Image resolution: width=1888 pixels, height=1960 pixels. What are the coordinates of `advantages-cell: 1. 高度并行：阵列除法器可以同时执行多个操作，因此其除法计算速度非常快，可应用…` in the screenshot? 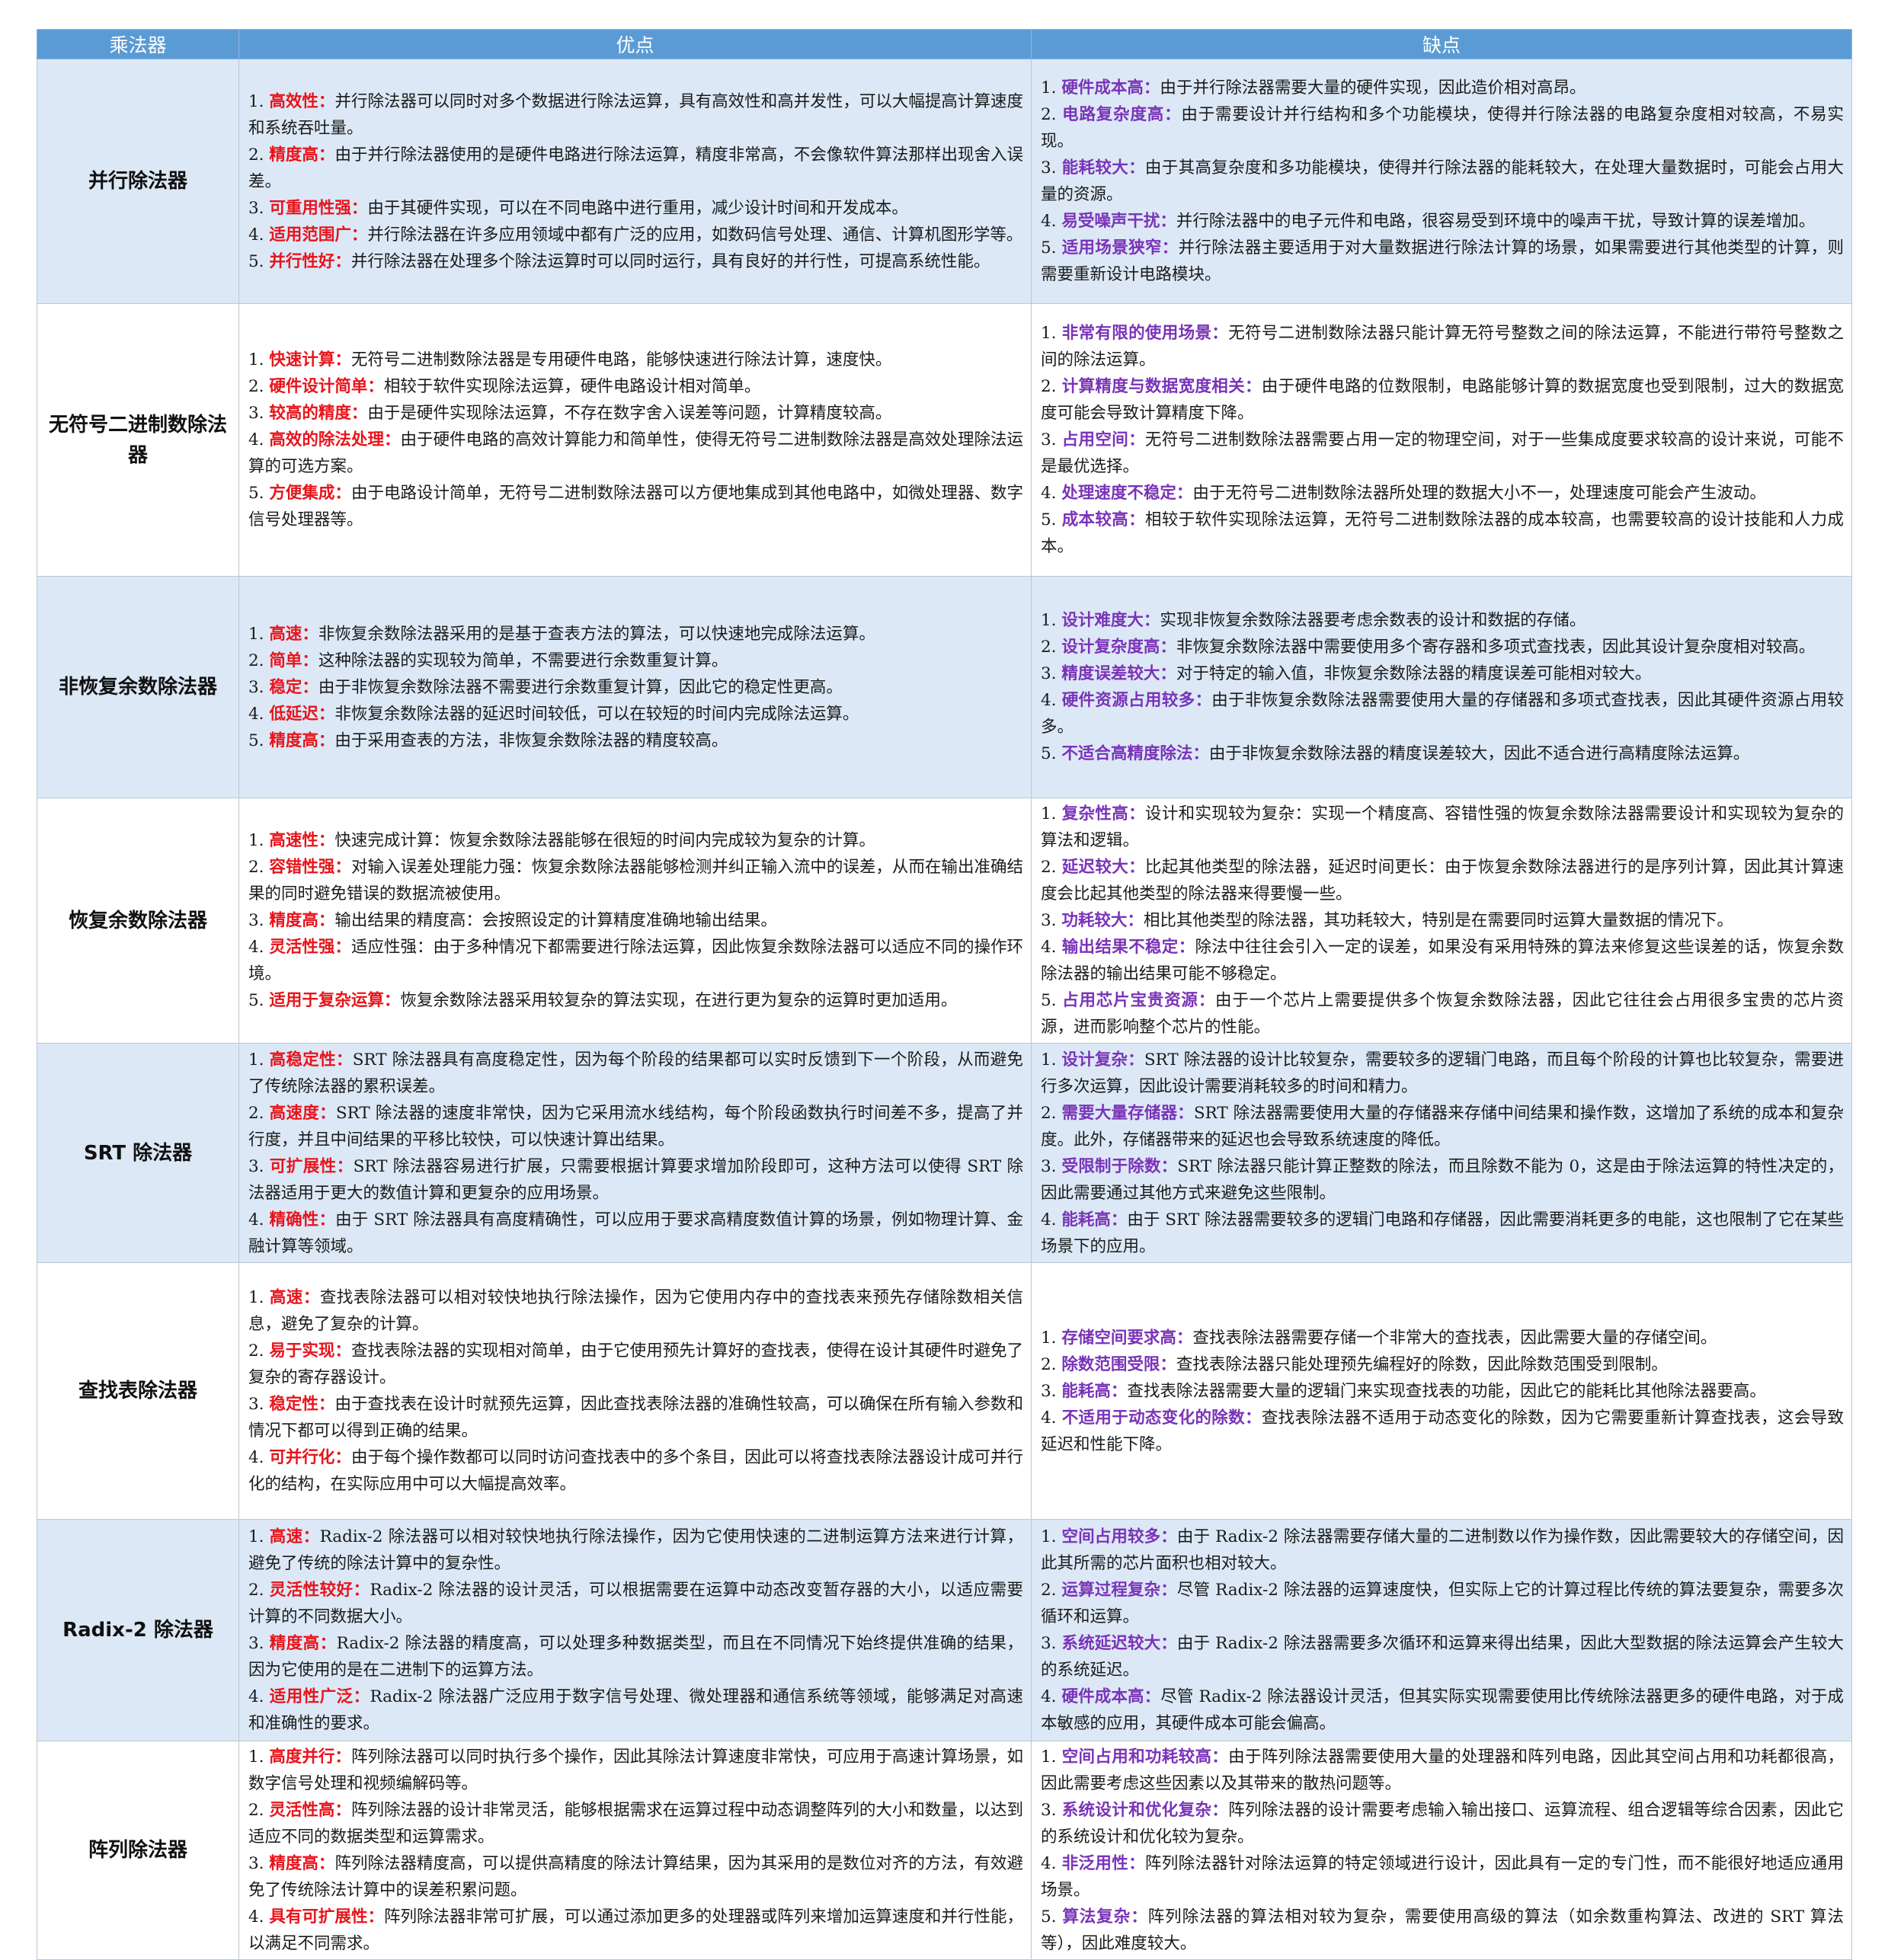 It's located at (635, 1850).